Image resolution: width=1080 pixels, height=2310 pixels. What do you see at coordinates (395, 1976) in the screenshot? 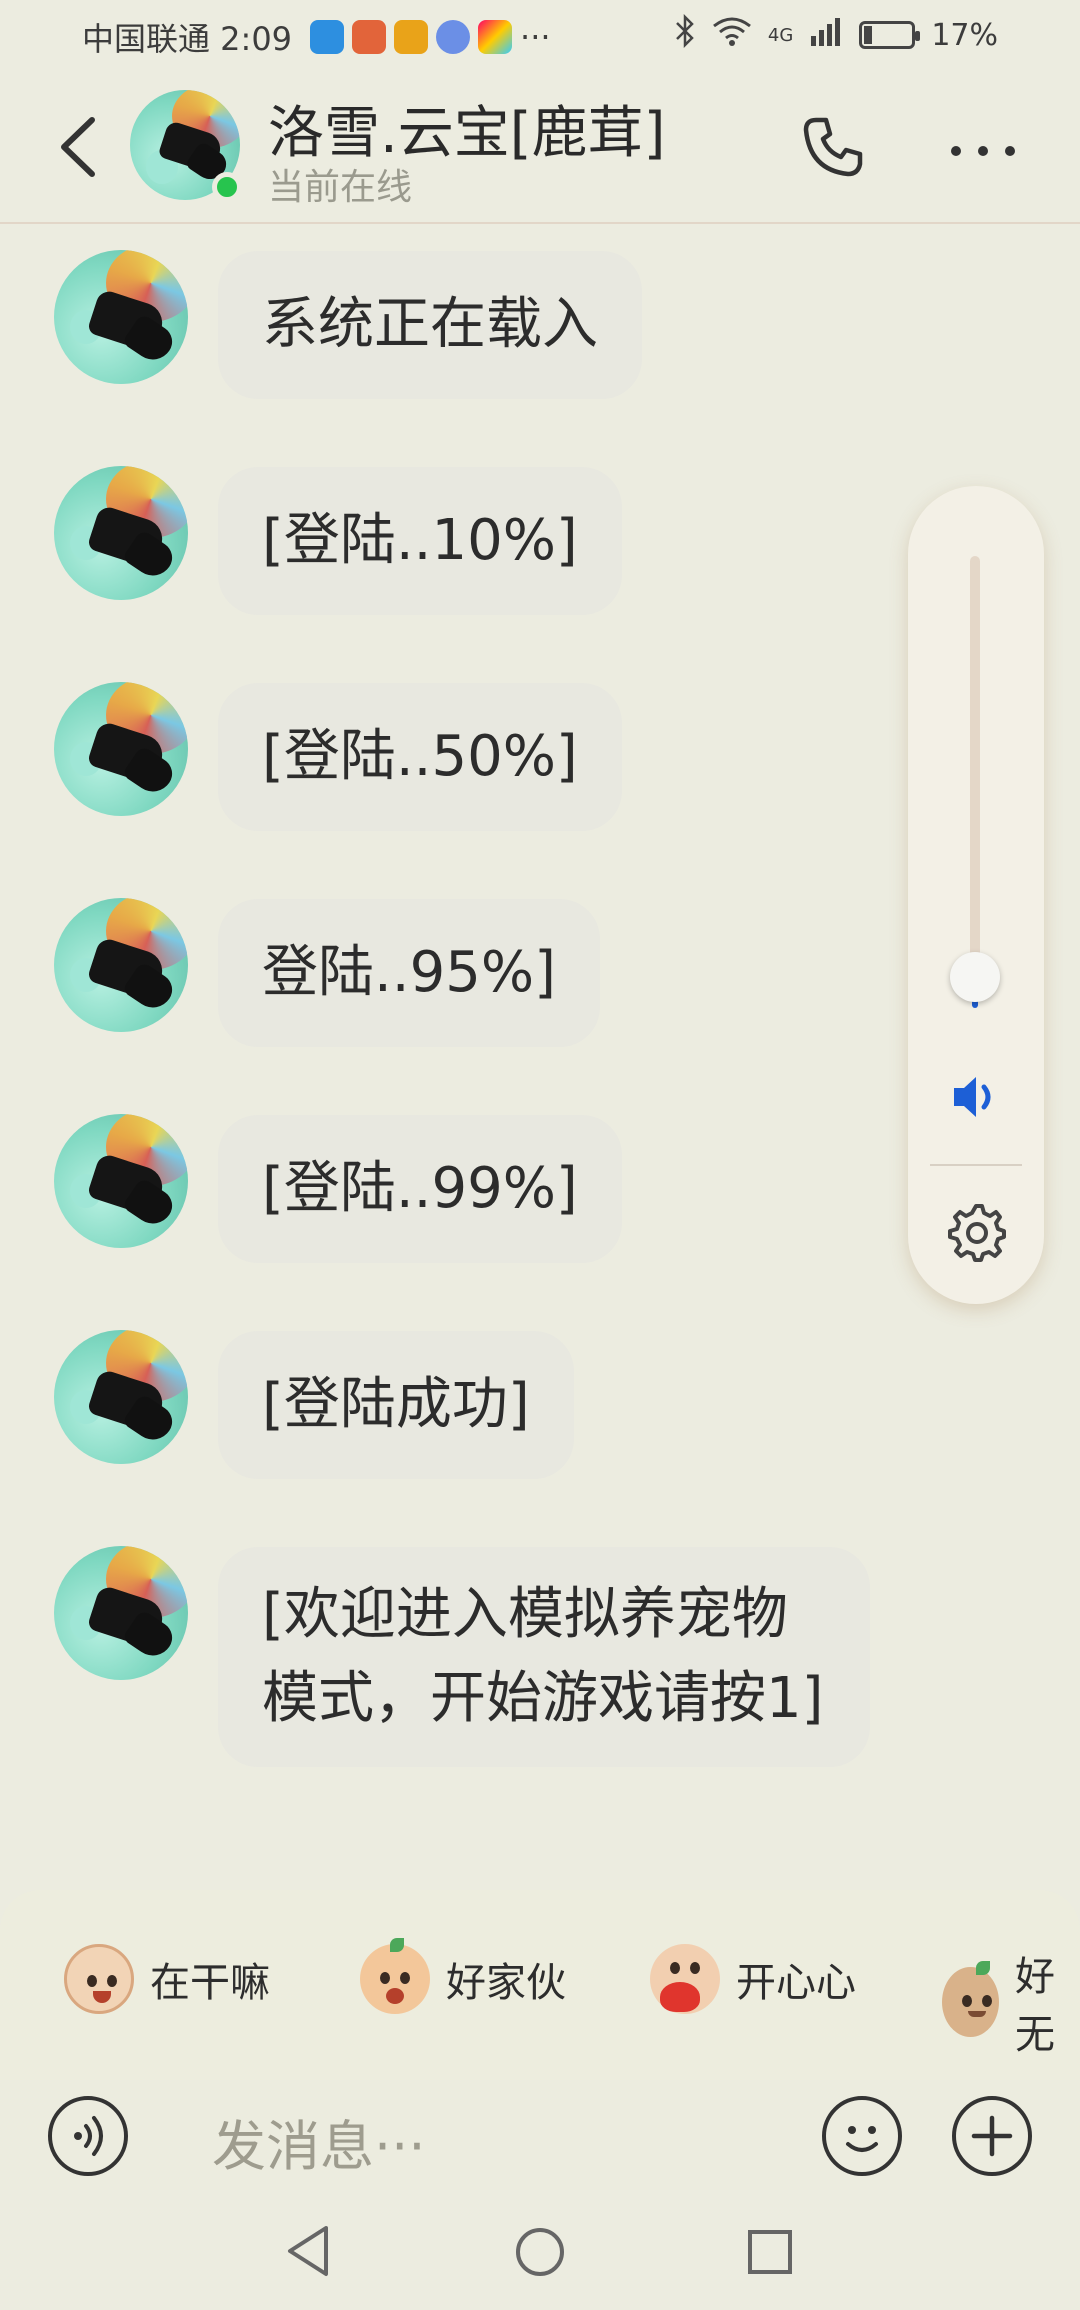
I see `surprised-sticker-icon` at bounding box center [395, 1976].